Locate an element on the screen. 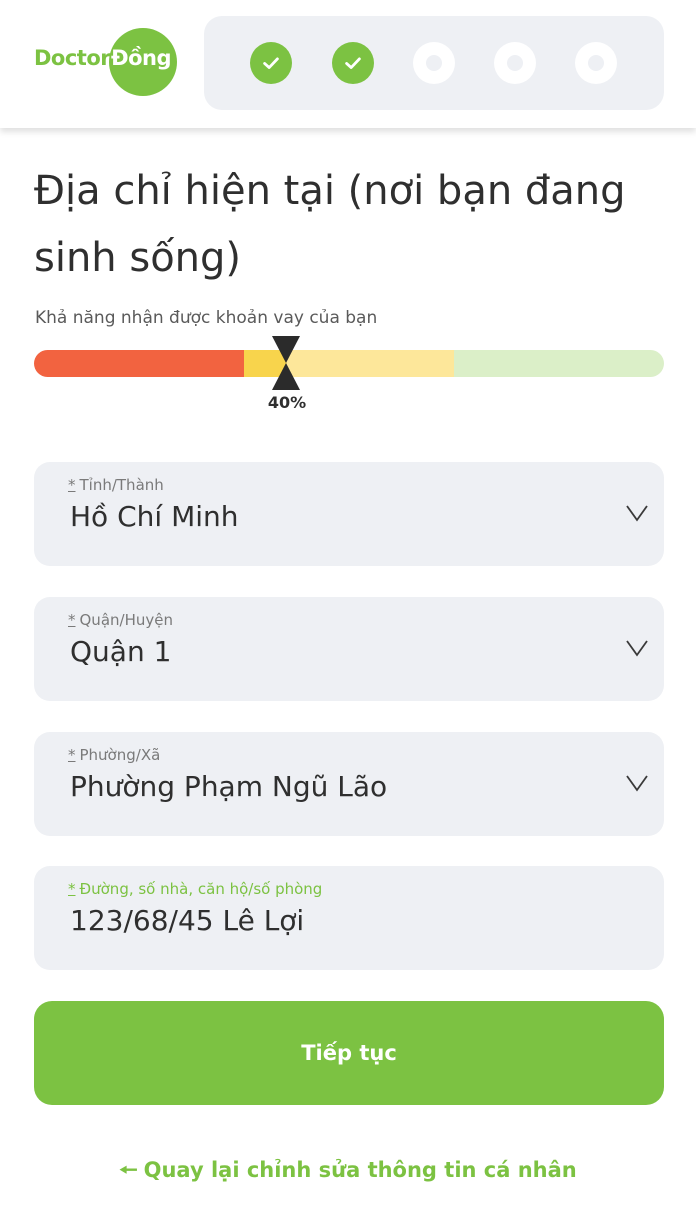 This screenshot has width=696, height=1208. progress-steps is located at coordinates (434, 63).